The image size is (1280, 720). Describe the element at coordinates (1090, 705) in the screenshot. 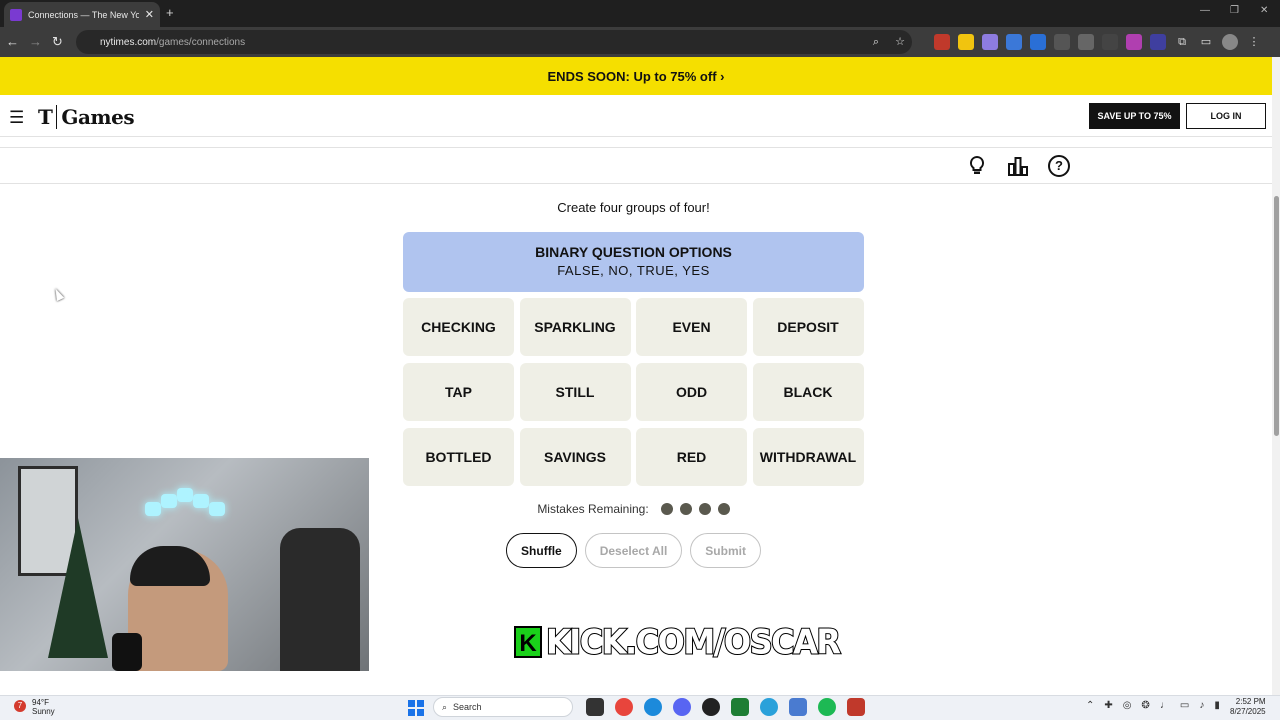

I see `chevron-up-icon: ⌃` at that location.